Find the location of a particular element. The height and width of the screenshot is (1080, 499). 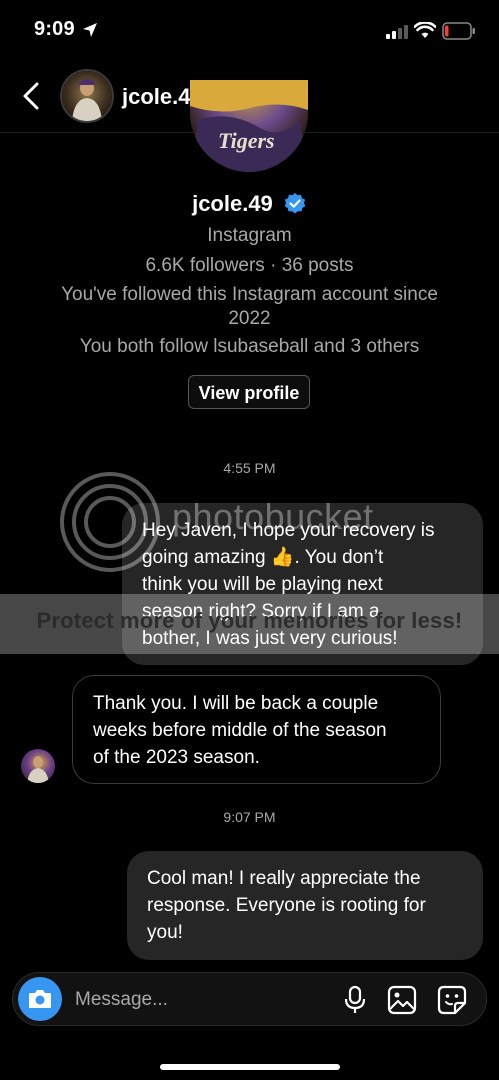

verified-badge-icon is located at coordinates (295, 203).